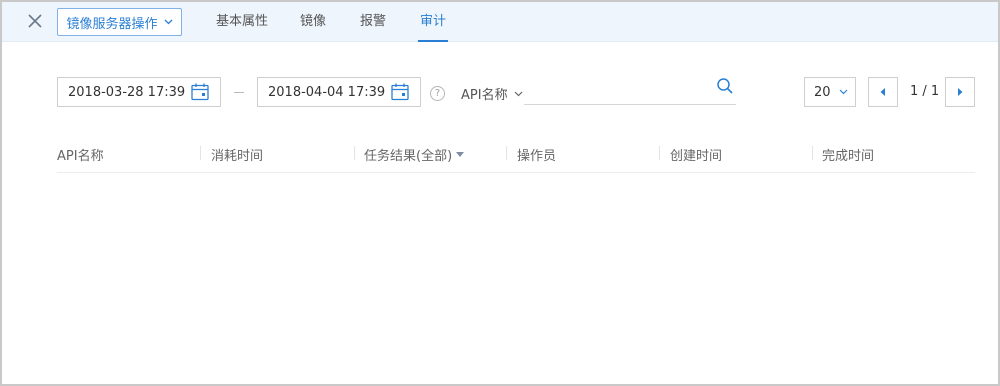 The height and width of the screenshot is (386, 1000). What do you see at coordinates (437, 93) in the screenshot?
I see `help-icon: ?` at bounding box center [437, 93].